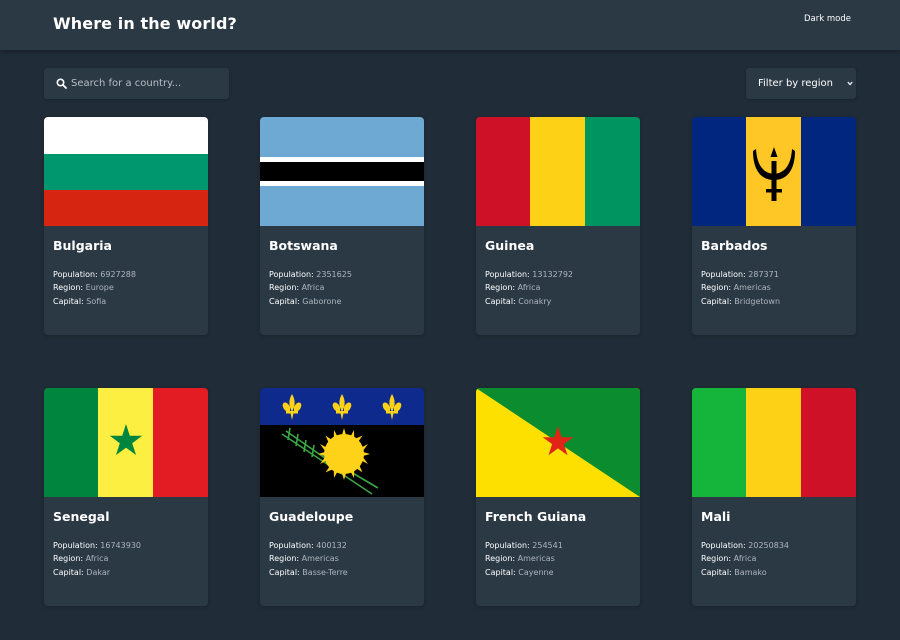  I want to click on capital-value: Bamako, so click(750, 572).